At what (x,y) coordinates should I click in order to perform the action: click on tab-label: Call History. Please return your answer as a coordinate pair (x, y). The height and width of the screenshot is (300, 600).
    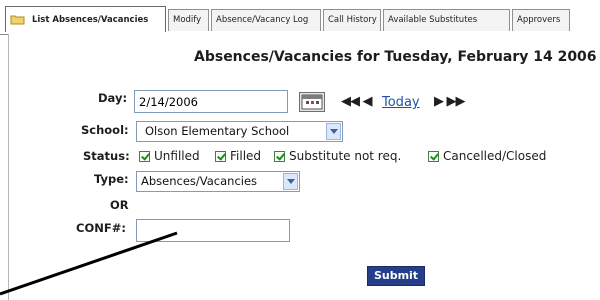
    Looking at the image, I should click on (352, 20).